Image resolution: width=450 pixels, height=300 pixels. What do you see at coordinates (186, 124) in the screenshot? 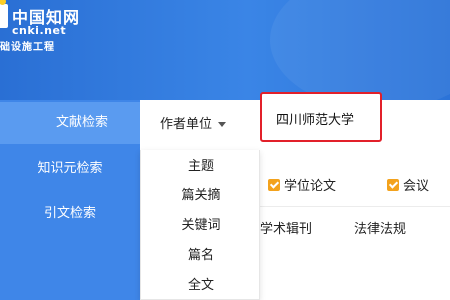
I see `search-field-label: 作者单位` at bounding box center [186, 124].